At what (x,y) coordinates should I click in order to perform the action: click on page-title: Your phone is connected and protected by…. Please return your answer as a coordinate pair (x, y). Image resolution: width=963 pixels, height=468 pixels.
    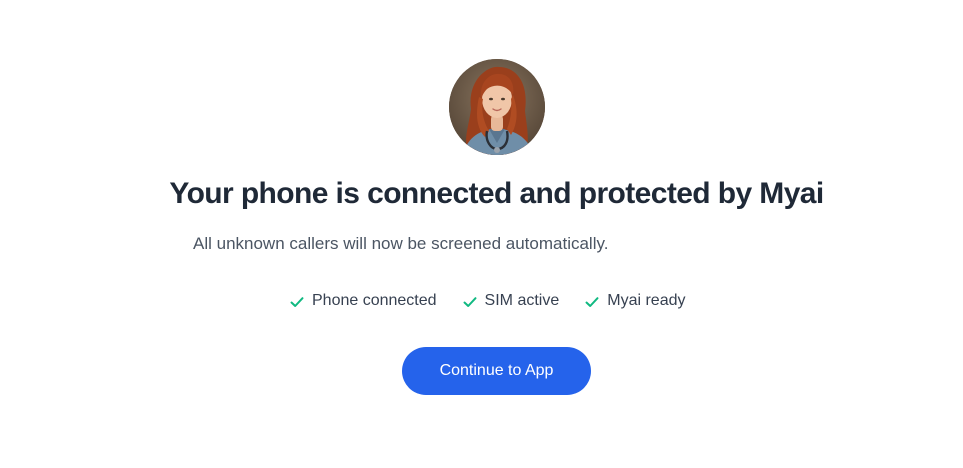
    Looking at the image, I should click on (496, 193).